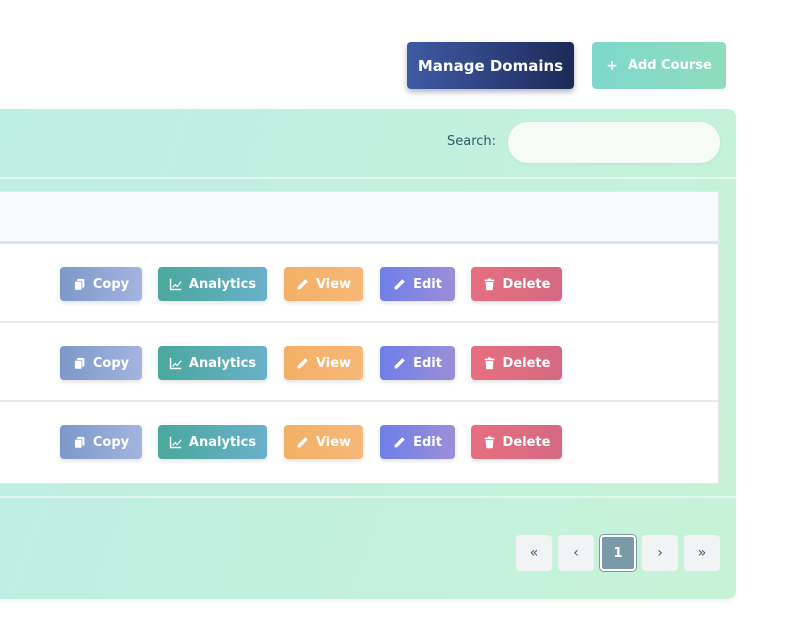 This screenshot has height=643, width=802. What do you see at coordinates (359, 218) in the screenshot?
I see `table-header` at bounding box center [359, 218].